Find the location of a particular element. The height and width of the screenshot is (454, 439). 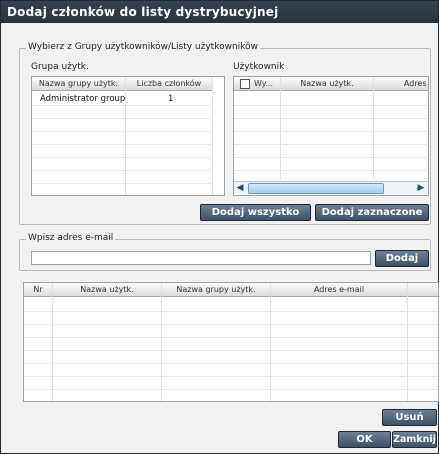

col-email: Adres e-mail is located at coordinates (339, 289).